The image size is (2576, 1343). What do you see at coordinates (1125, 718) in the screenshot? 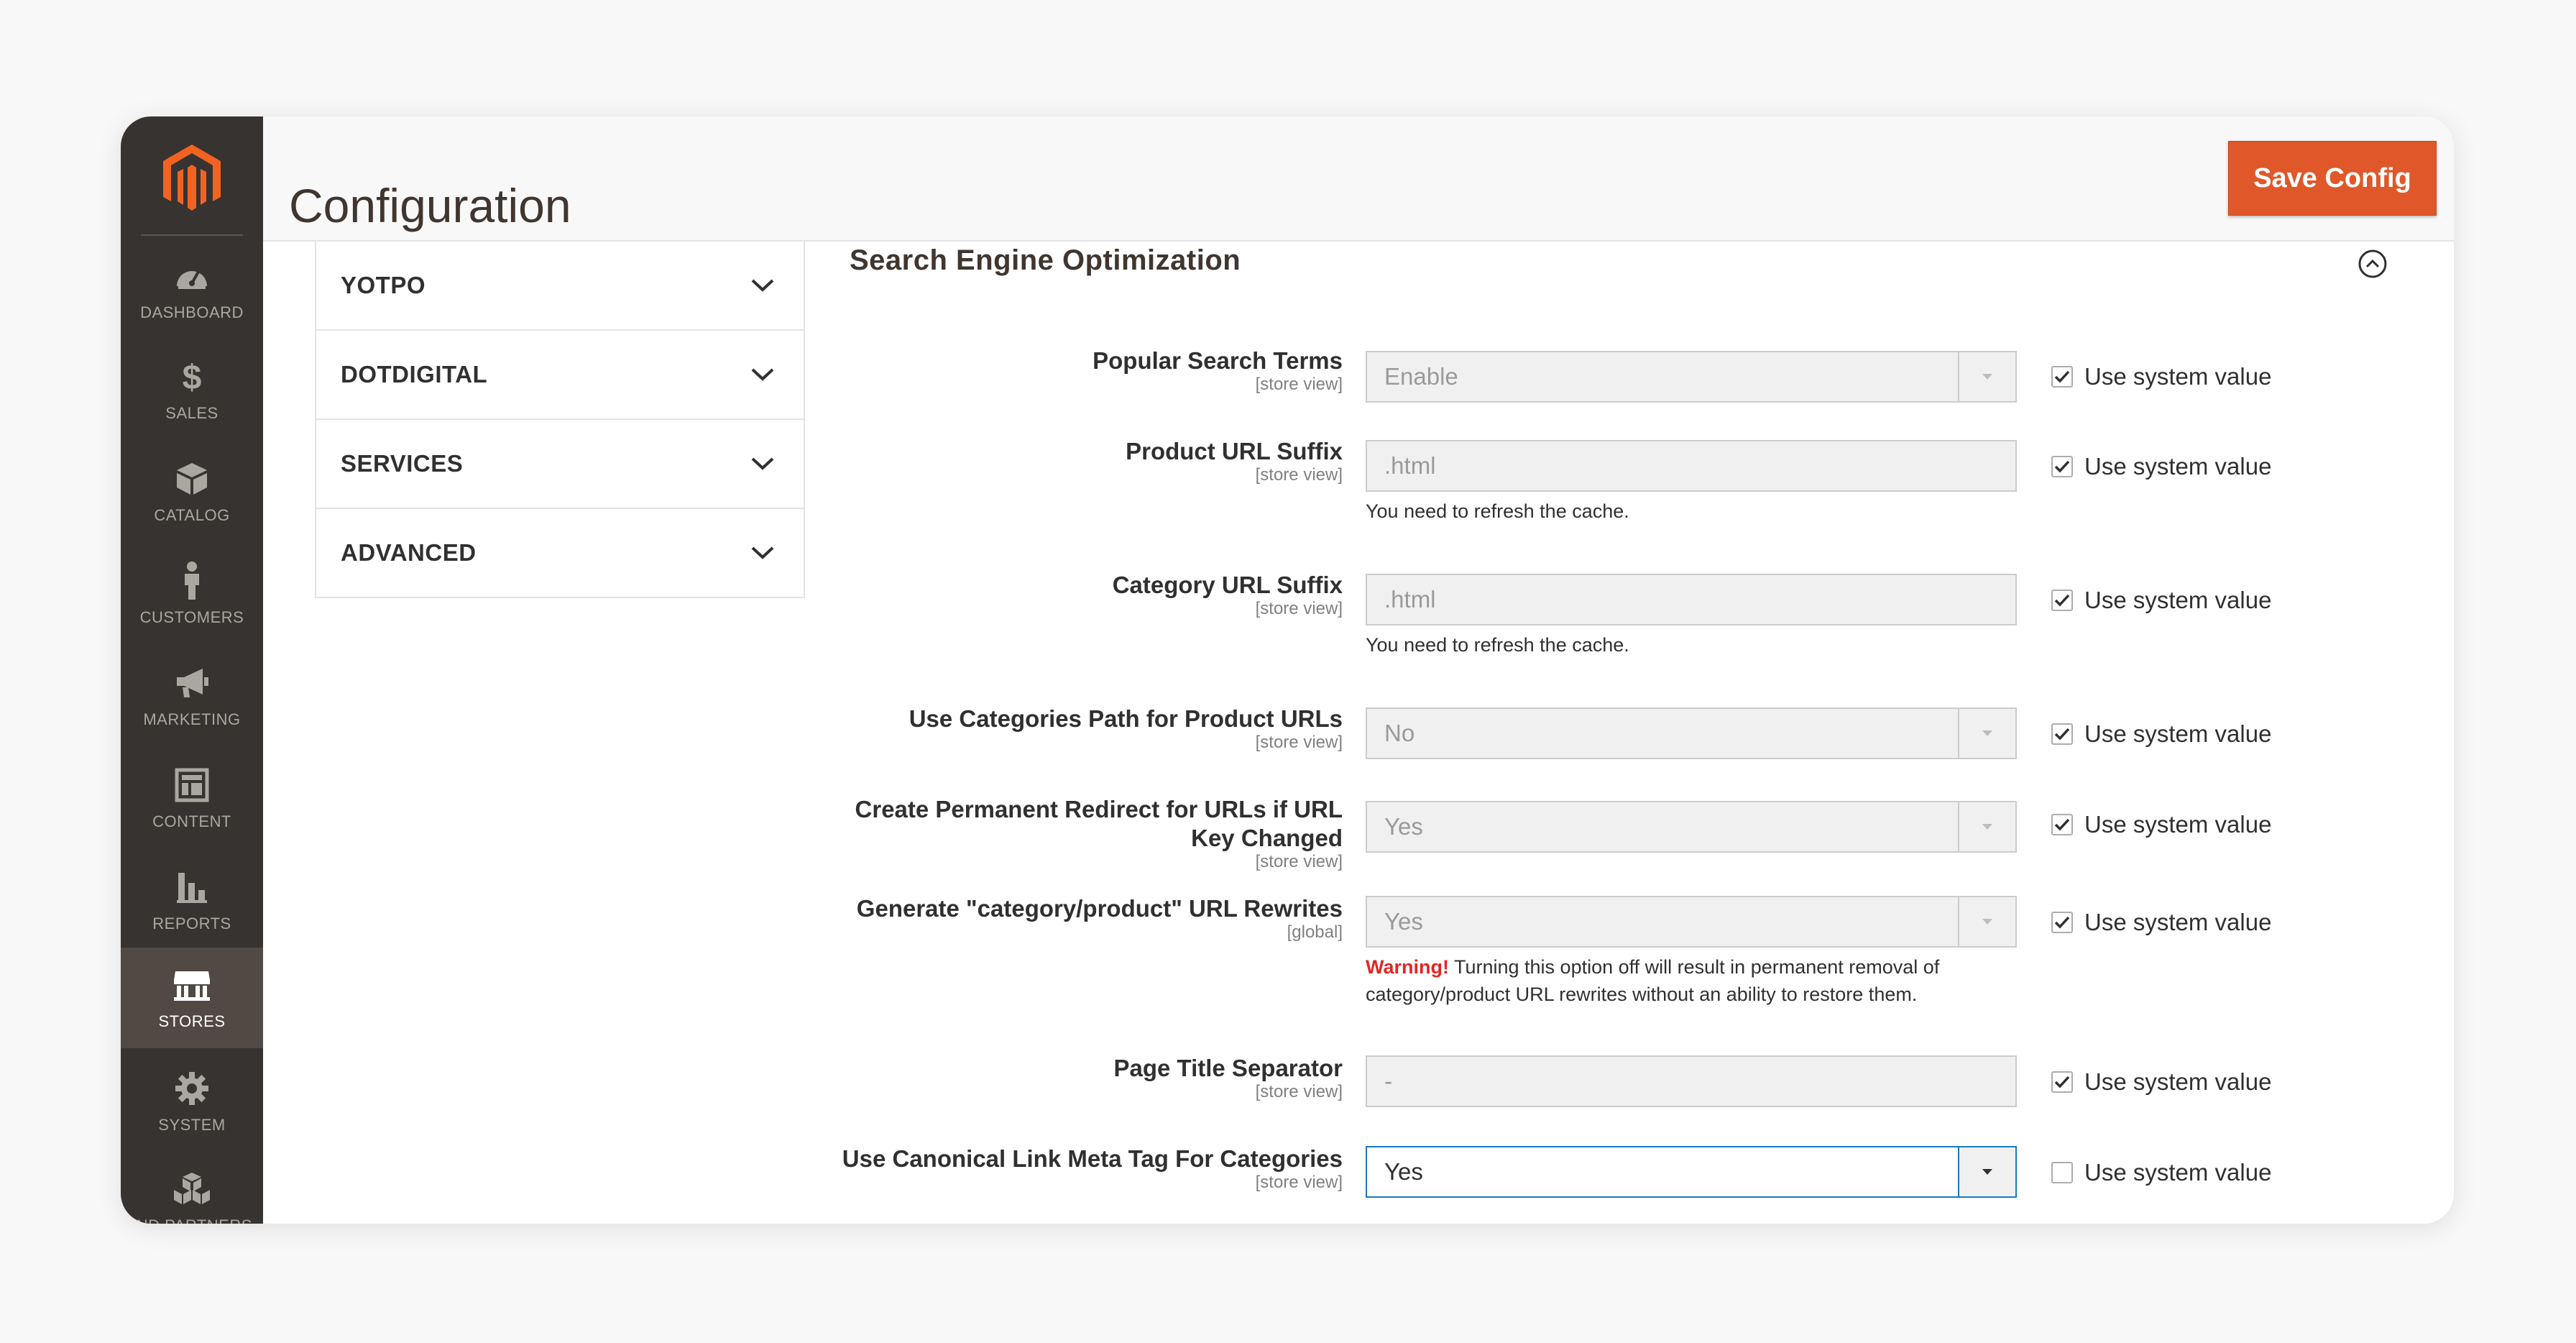
I see `field-label: Use Categories Path for Product URLs` at bounding box center [1125, 718].